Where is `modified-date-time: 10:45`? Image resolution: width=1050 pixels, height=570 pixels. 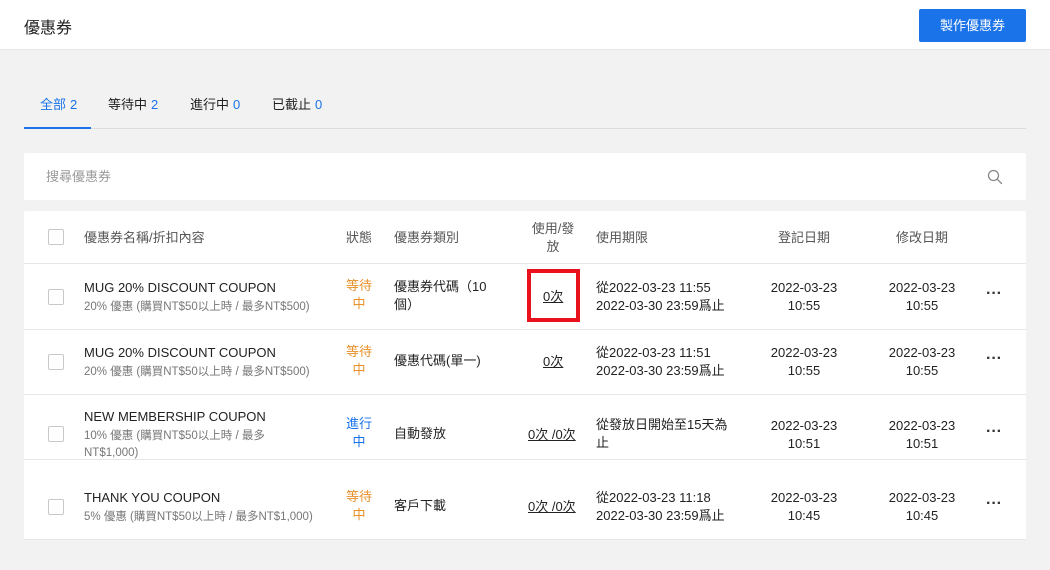
modified-date-time: 10:45 is located at coordinates (922, 515).